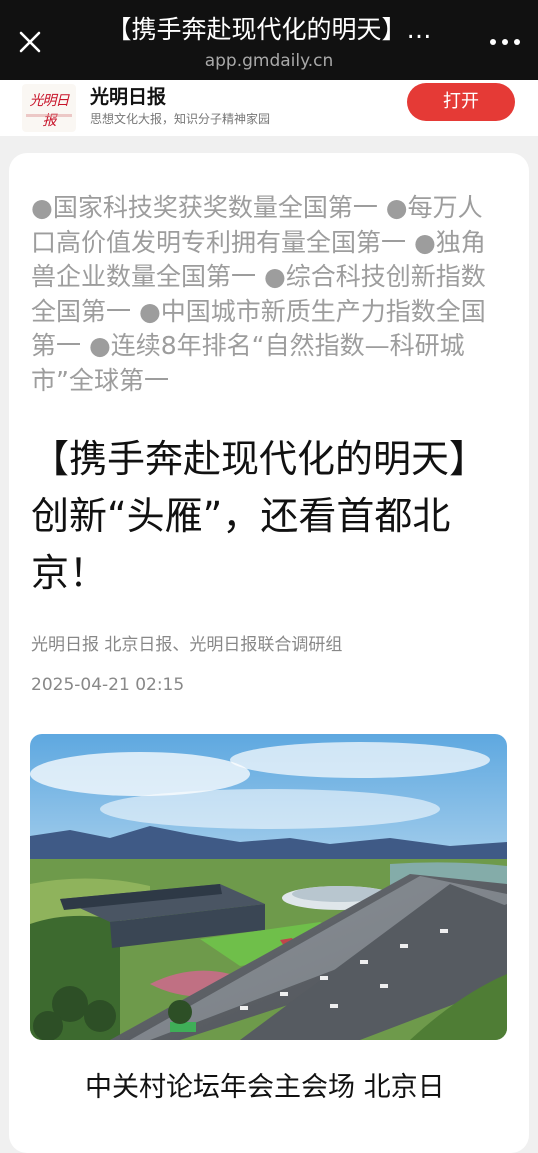 The width and height of the screenshot is (538, 1153). What do you see at coordinates (108, 685) in the screenshot?
I see `article-date: 2025-04-21 02:15` at bounding box center [108, 685].